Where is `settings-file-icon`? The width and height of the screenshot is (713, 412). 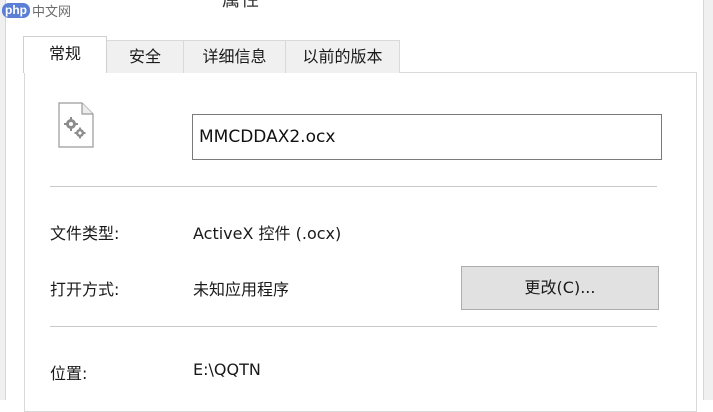
settings-file-icon is located at coordinates (76, 125).